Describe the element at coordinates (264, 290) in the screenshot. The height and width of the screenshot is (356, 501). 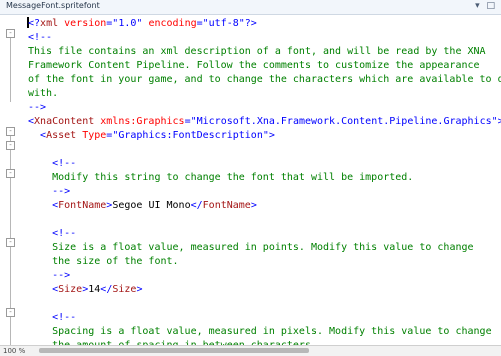
I see `code-line: <Size>14</Size>` at that location.